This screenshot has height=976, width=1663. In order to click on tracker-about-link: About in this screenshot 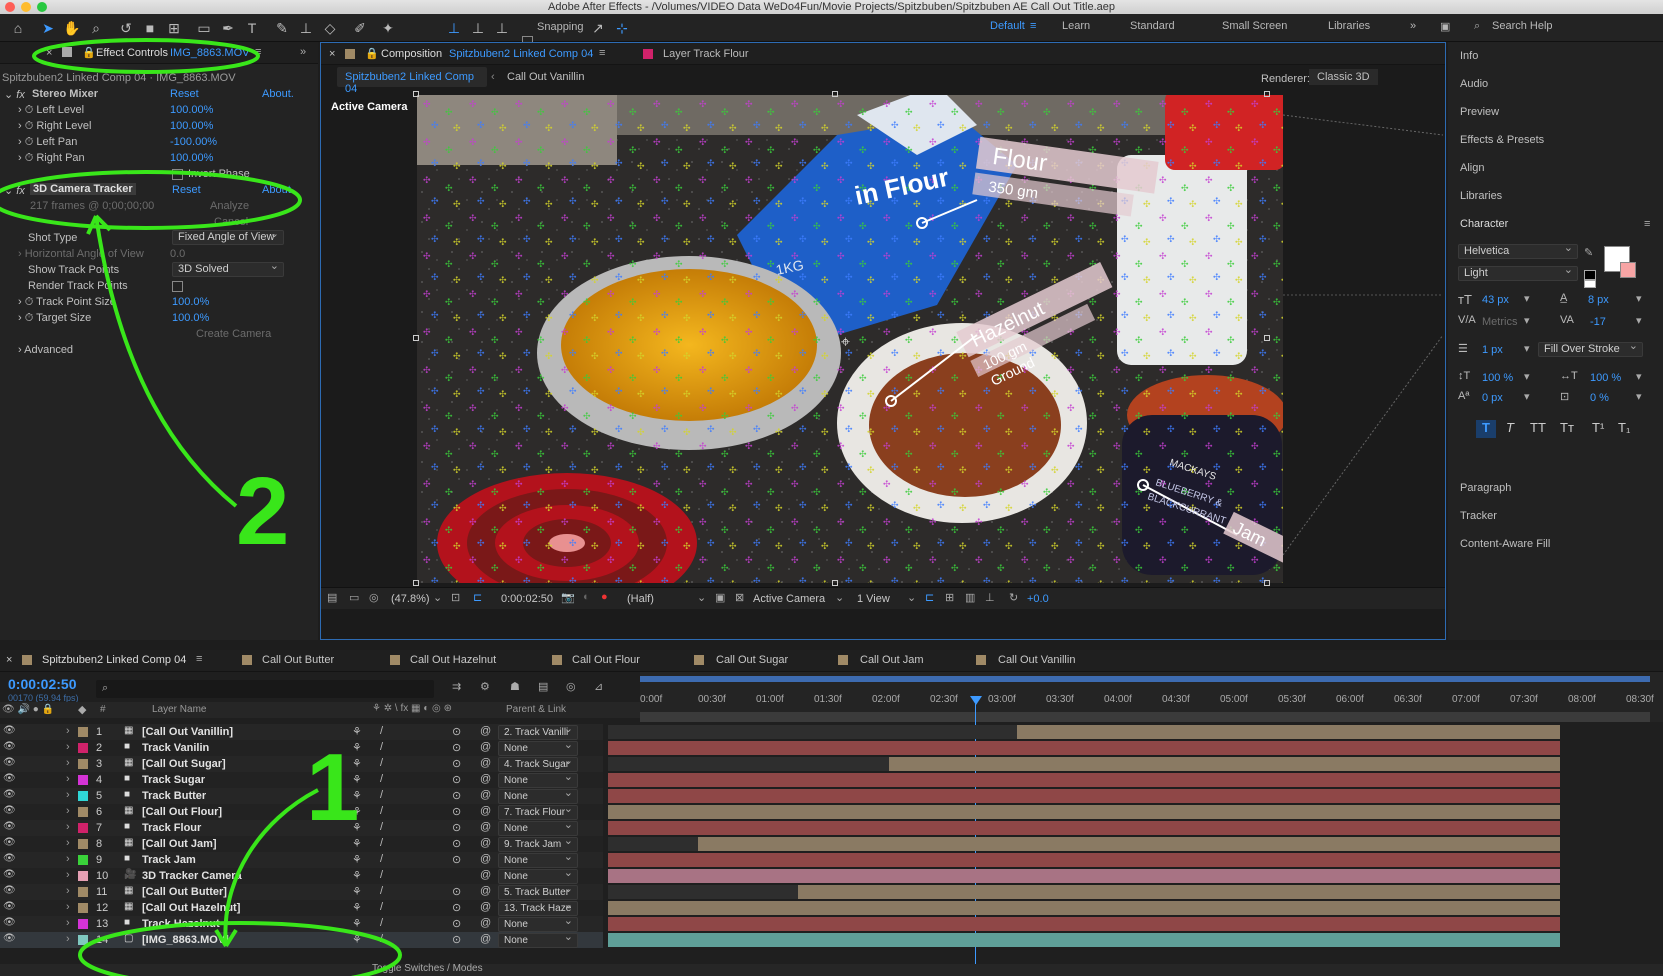, I will do `click(276, 190)`.